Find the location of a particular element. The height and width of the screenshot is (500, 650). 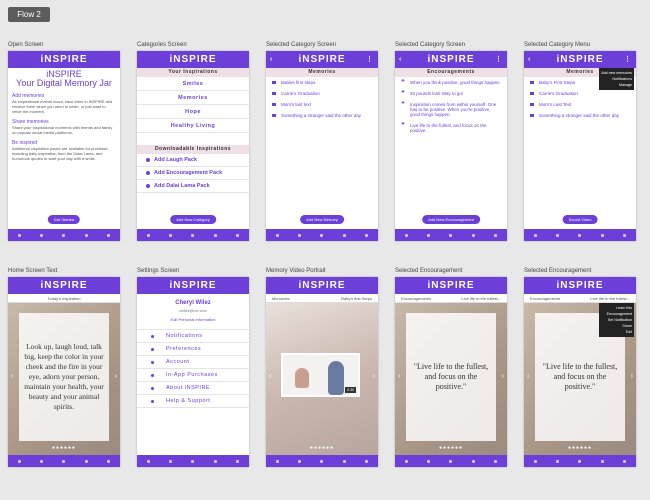

memory-item: Babies first steps is located at coordinates (322, 82).